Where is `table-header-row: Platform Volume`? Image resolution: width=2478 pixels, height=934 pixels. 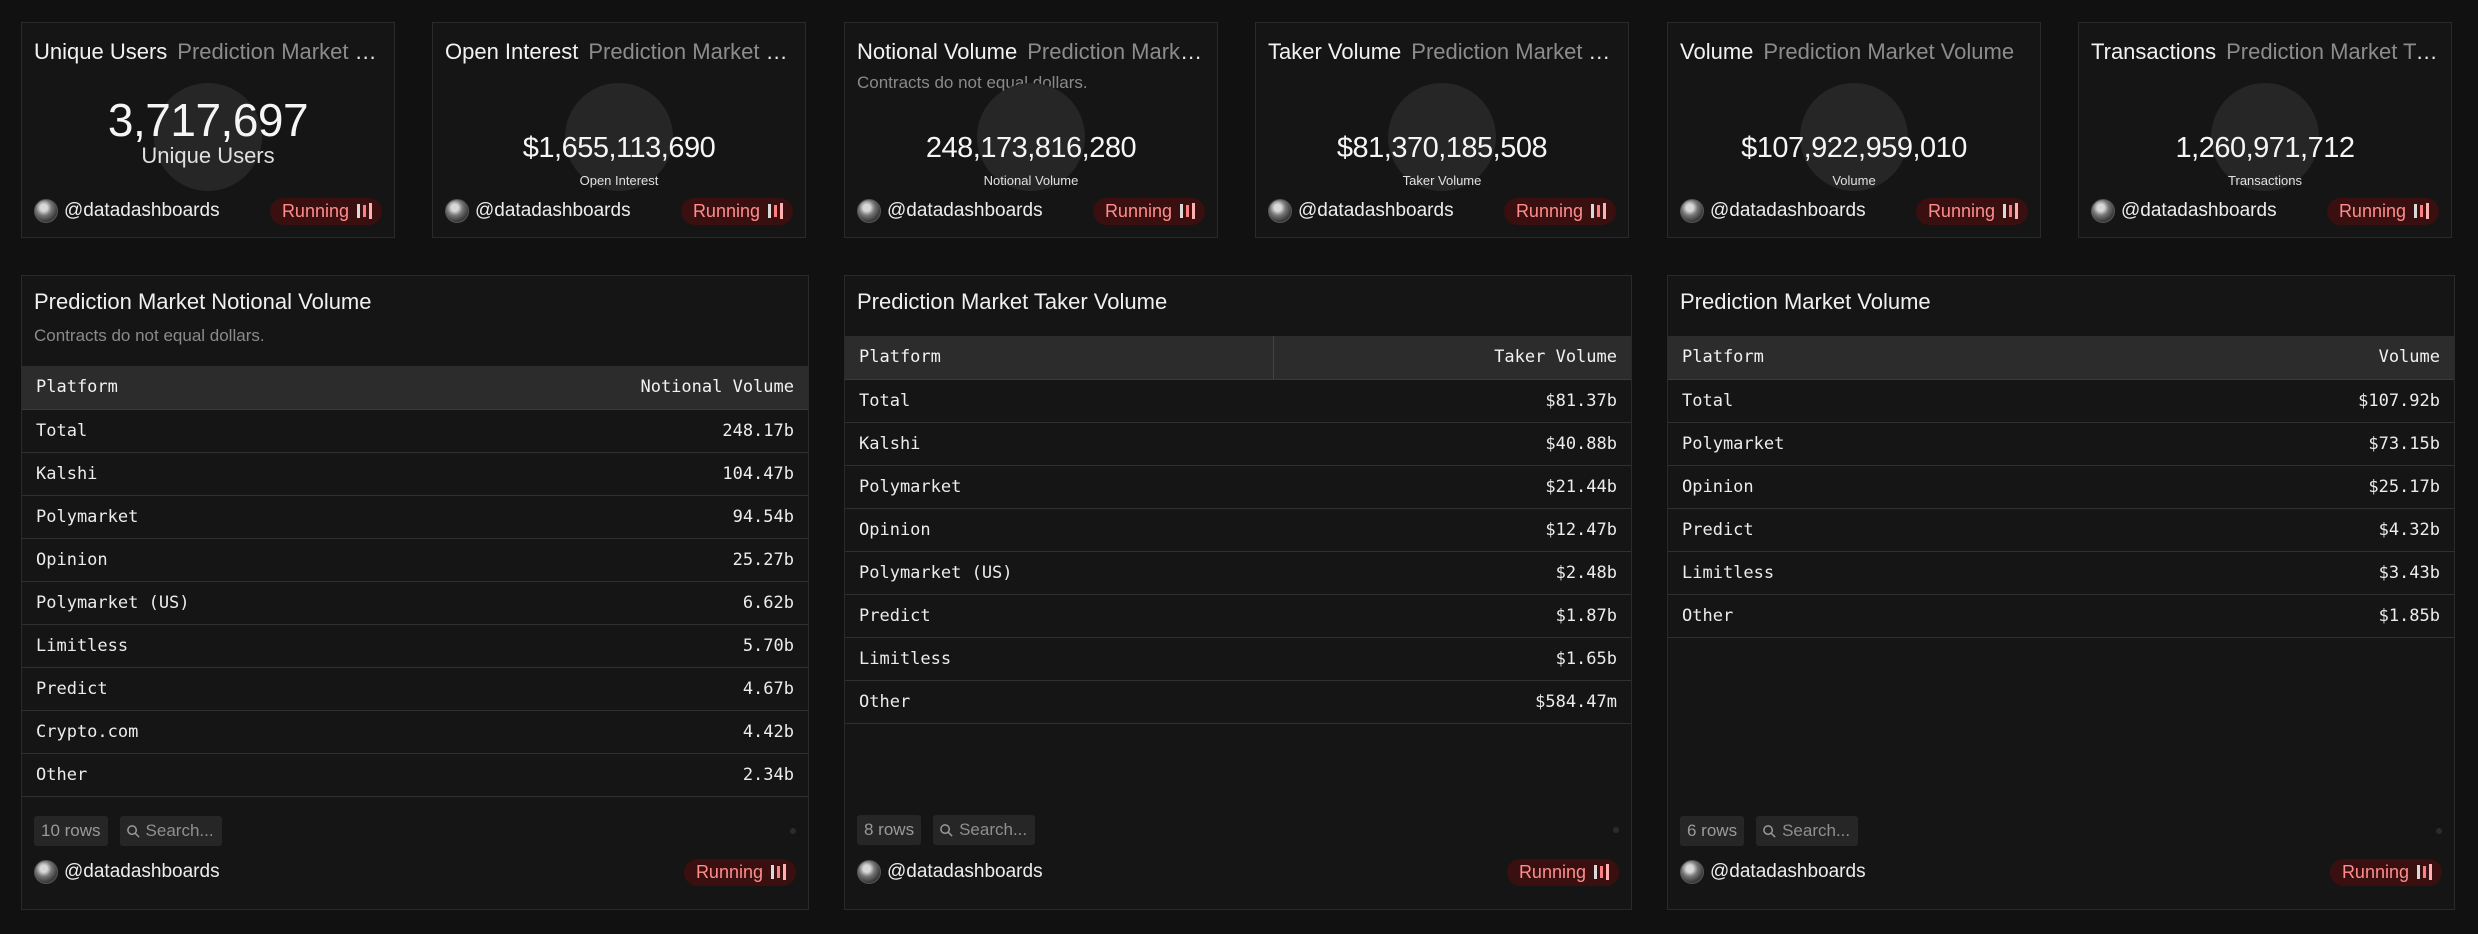 table-header-row: Platform Volume is located at coordinates (2061, 358).